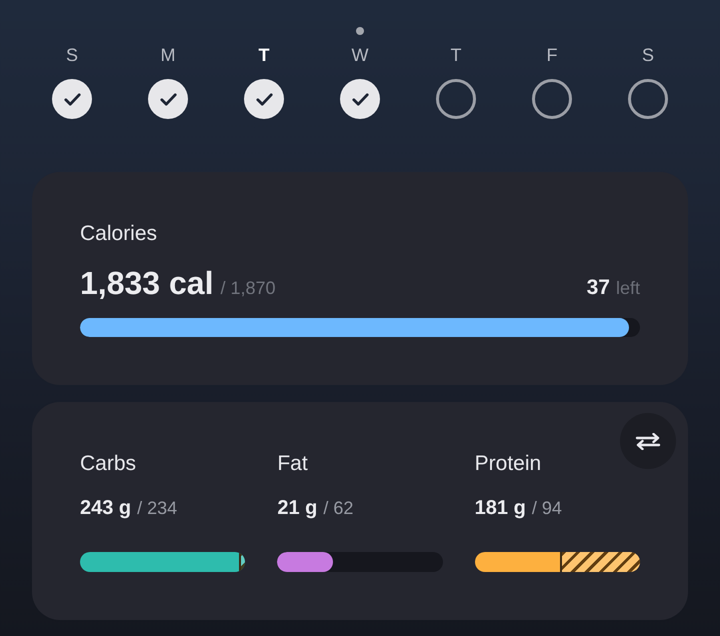 The width and height of the screenshot is (720, 636). I want to click on macro-goal: / 234, so click(157, 508).